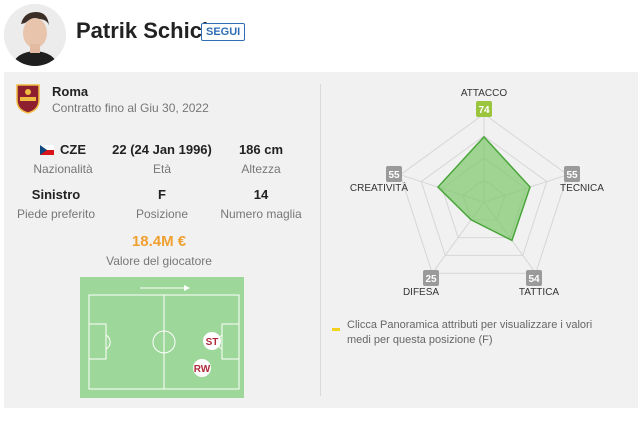 This screenshot has height=425, width=638. Describe the element at coordinates (162, 204) in the screenshot. I see `stat-position: F Posizione` at that location.